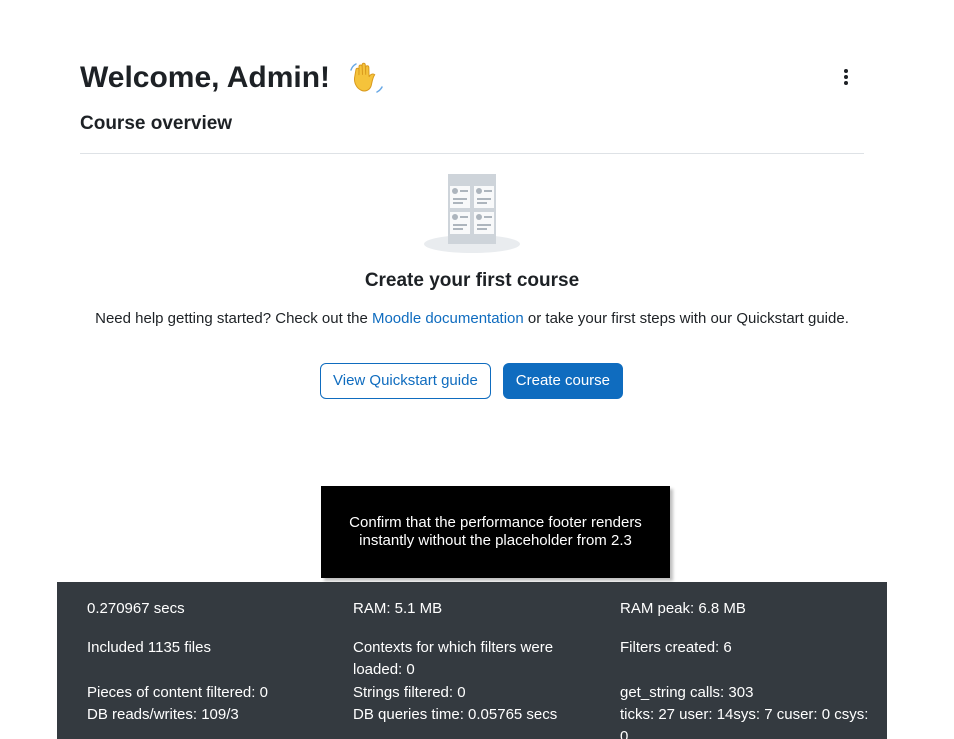 The image size is (954, 739). What do you see at coordinates (136, 608) in the screenshot?
I see `perf-time: 0.270967 secs` at bounding box center [136, 608].